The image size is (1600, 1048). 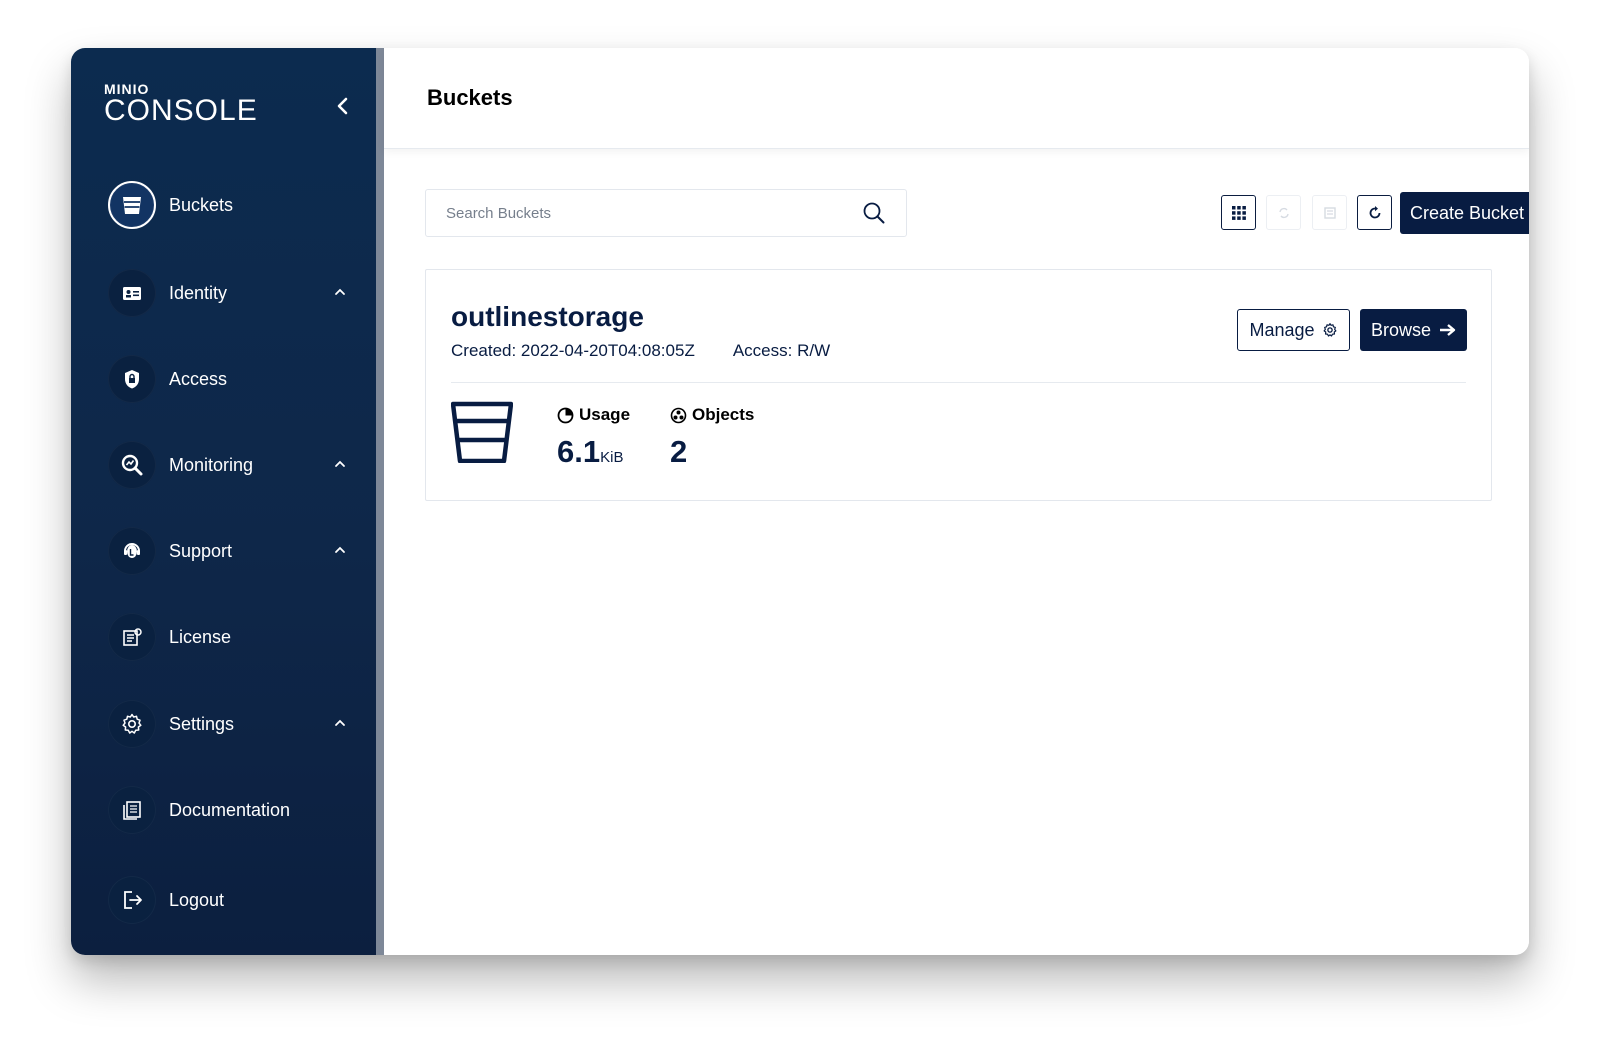 I want to click on usage-label: Usage, so click(x=605, y=414).